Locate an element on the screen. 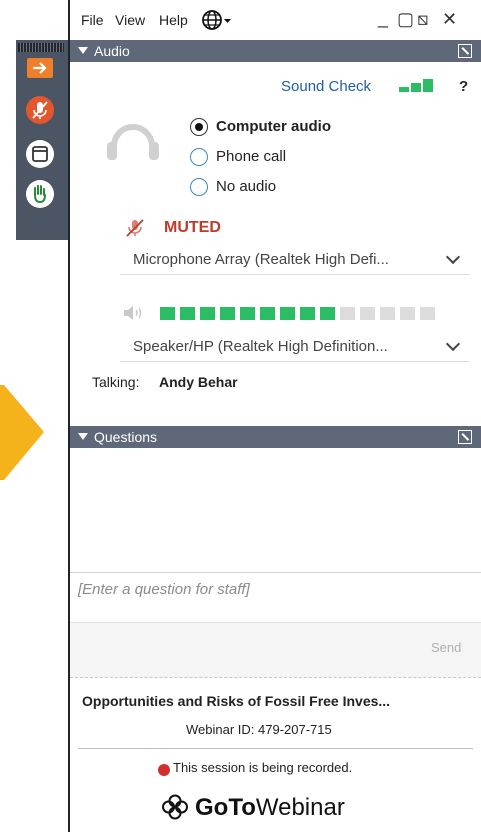 The image size is (481, 832). window-icon is located at coordinates (40, 154).